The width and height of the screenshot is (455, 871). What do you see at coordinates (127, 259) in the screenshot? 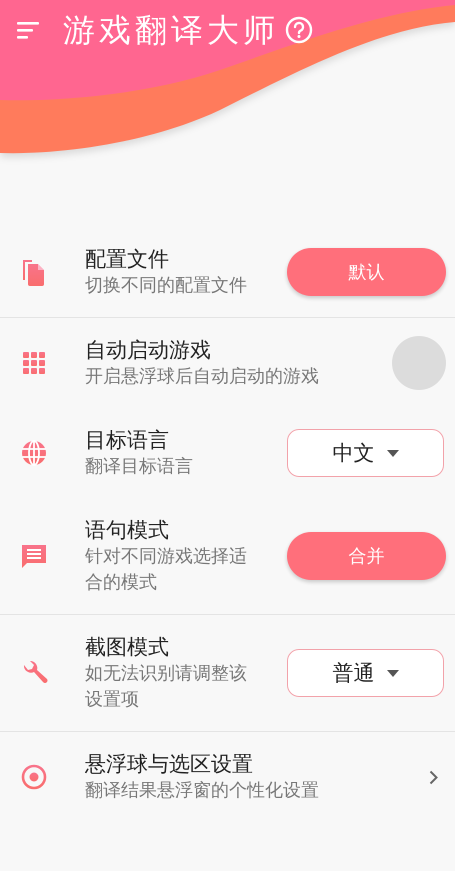
I see `setting-title: 配置文件` at bounding box center [127, 259].